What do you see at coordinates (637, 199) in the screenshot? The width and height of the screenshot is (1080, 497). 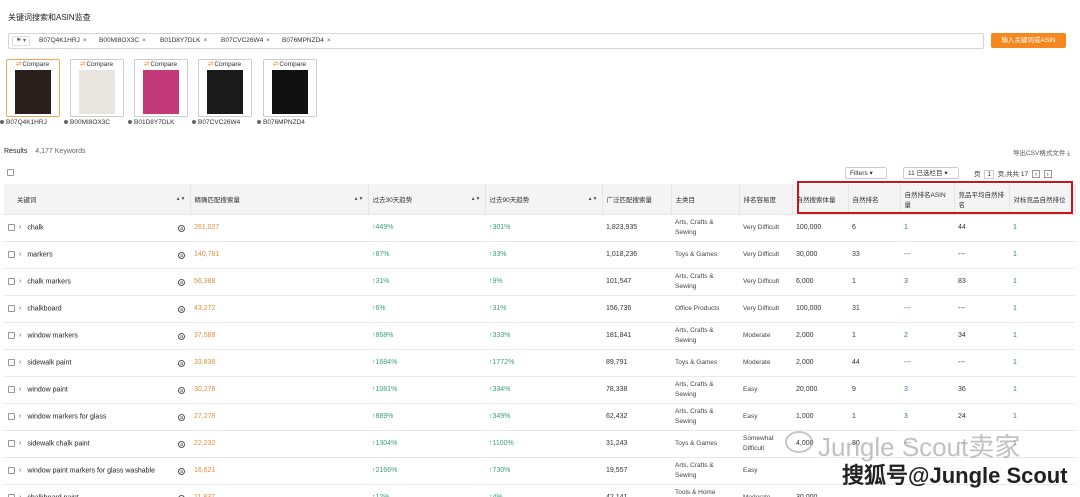 I see `column-header: 广泛匹配搜索量` at bounding box center [637, 199].